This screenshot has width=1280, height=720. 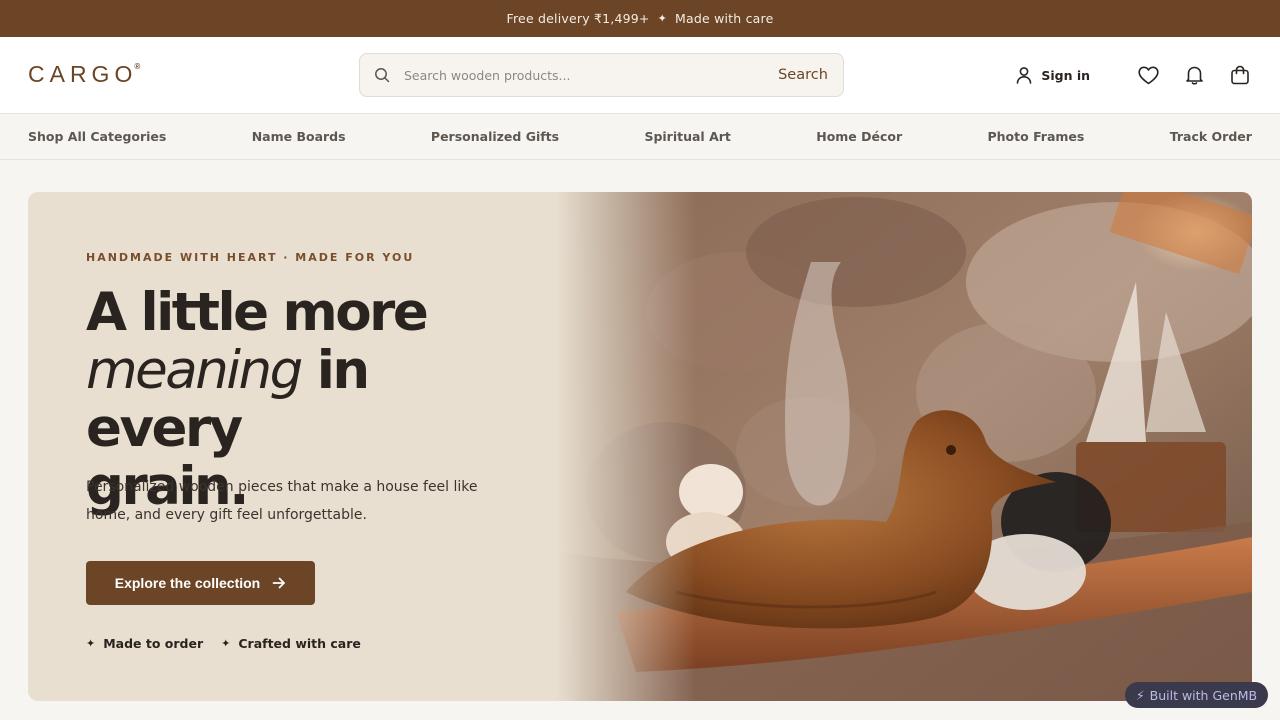 I want to click on nav-personalized-gifts: Personalized Gifts, so click(x=495, y=136).